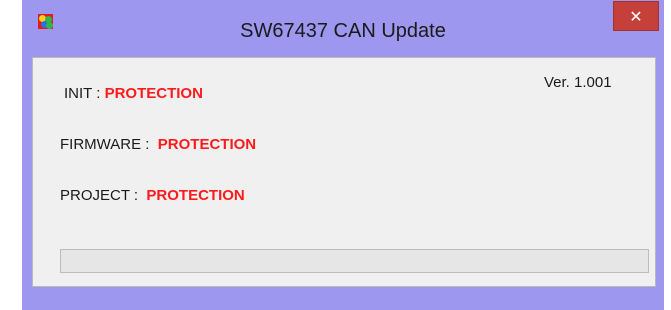  Describe the element at coordinates (343, 31) in the screenshot. I see `window-title: SW67437 CAN Update` at that location.